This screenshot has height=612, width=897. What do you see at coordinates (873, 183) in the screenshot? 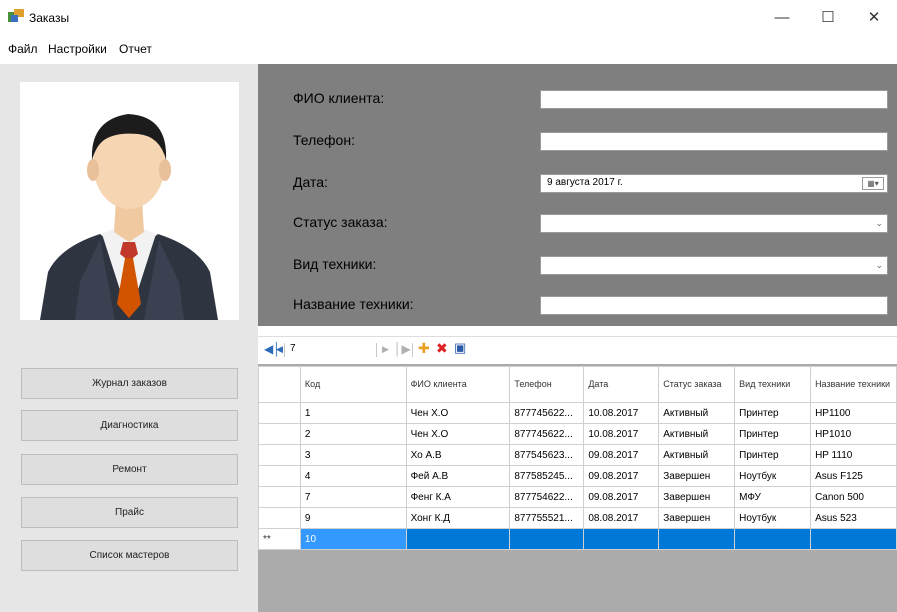
I see `calendar-icon: ▦▾` at bounding box center [873, 183].